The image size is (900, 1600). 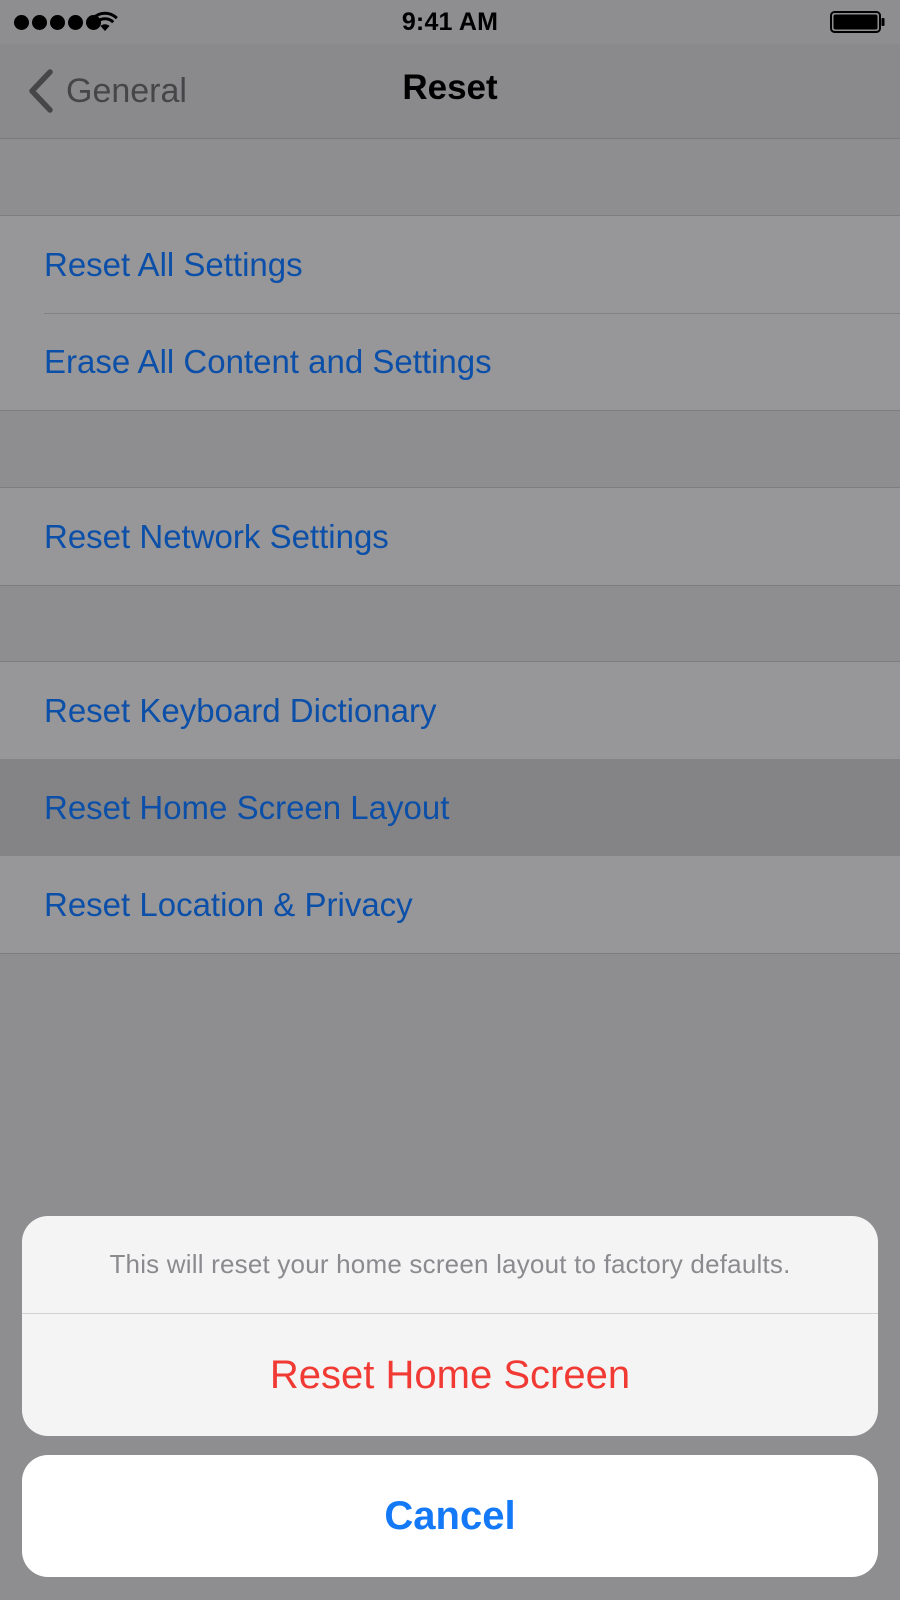 I want to click on reset-home-screen-button: Reset Home Screen, so click(x=450, y=1375).